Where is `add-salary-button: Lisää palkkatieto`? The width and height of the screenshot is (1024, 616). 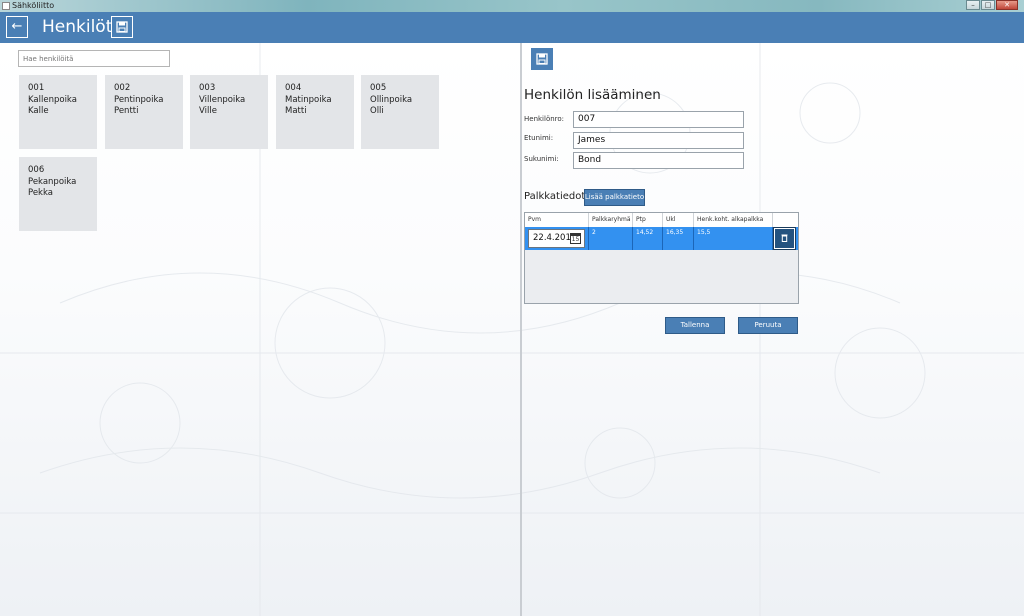 add-salary-button: Lisää palkkatieto is located at coordinates (614, 197).